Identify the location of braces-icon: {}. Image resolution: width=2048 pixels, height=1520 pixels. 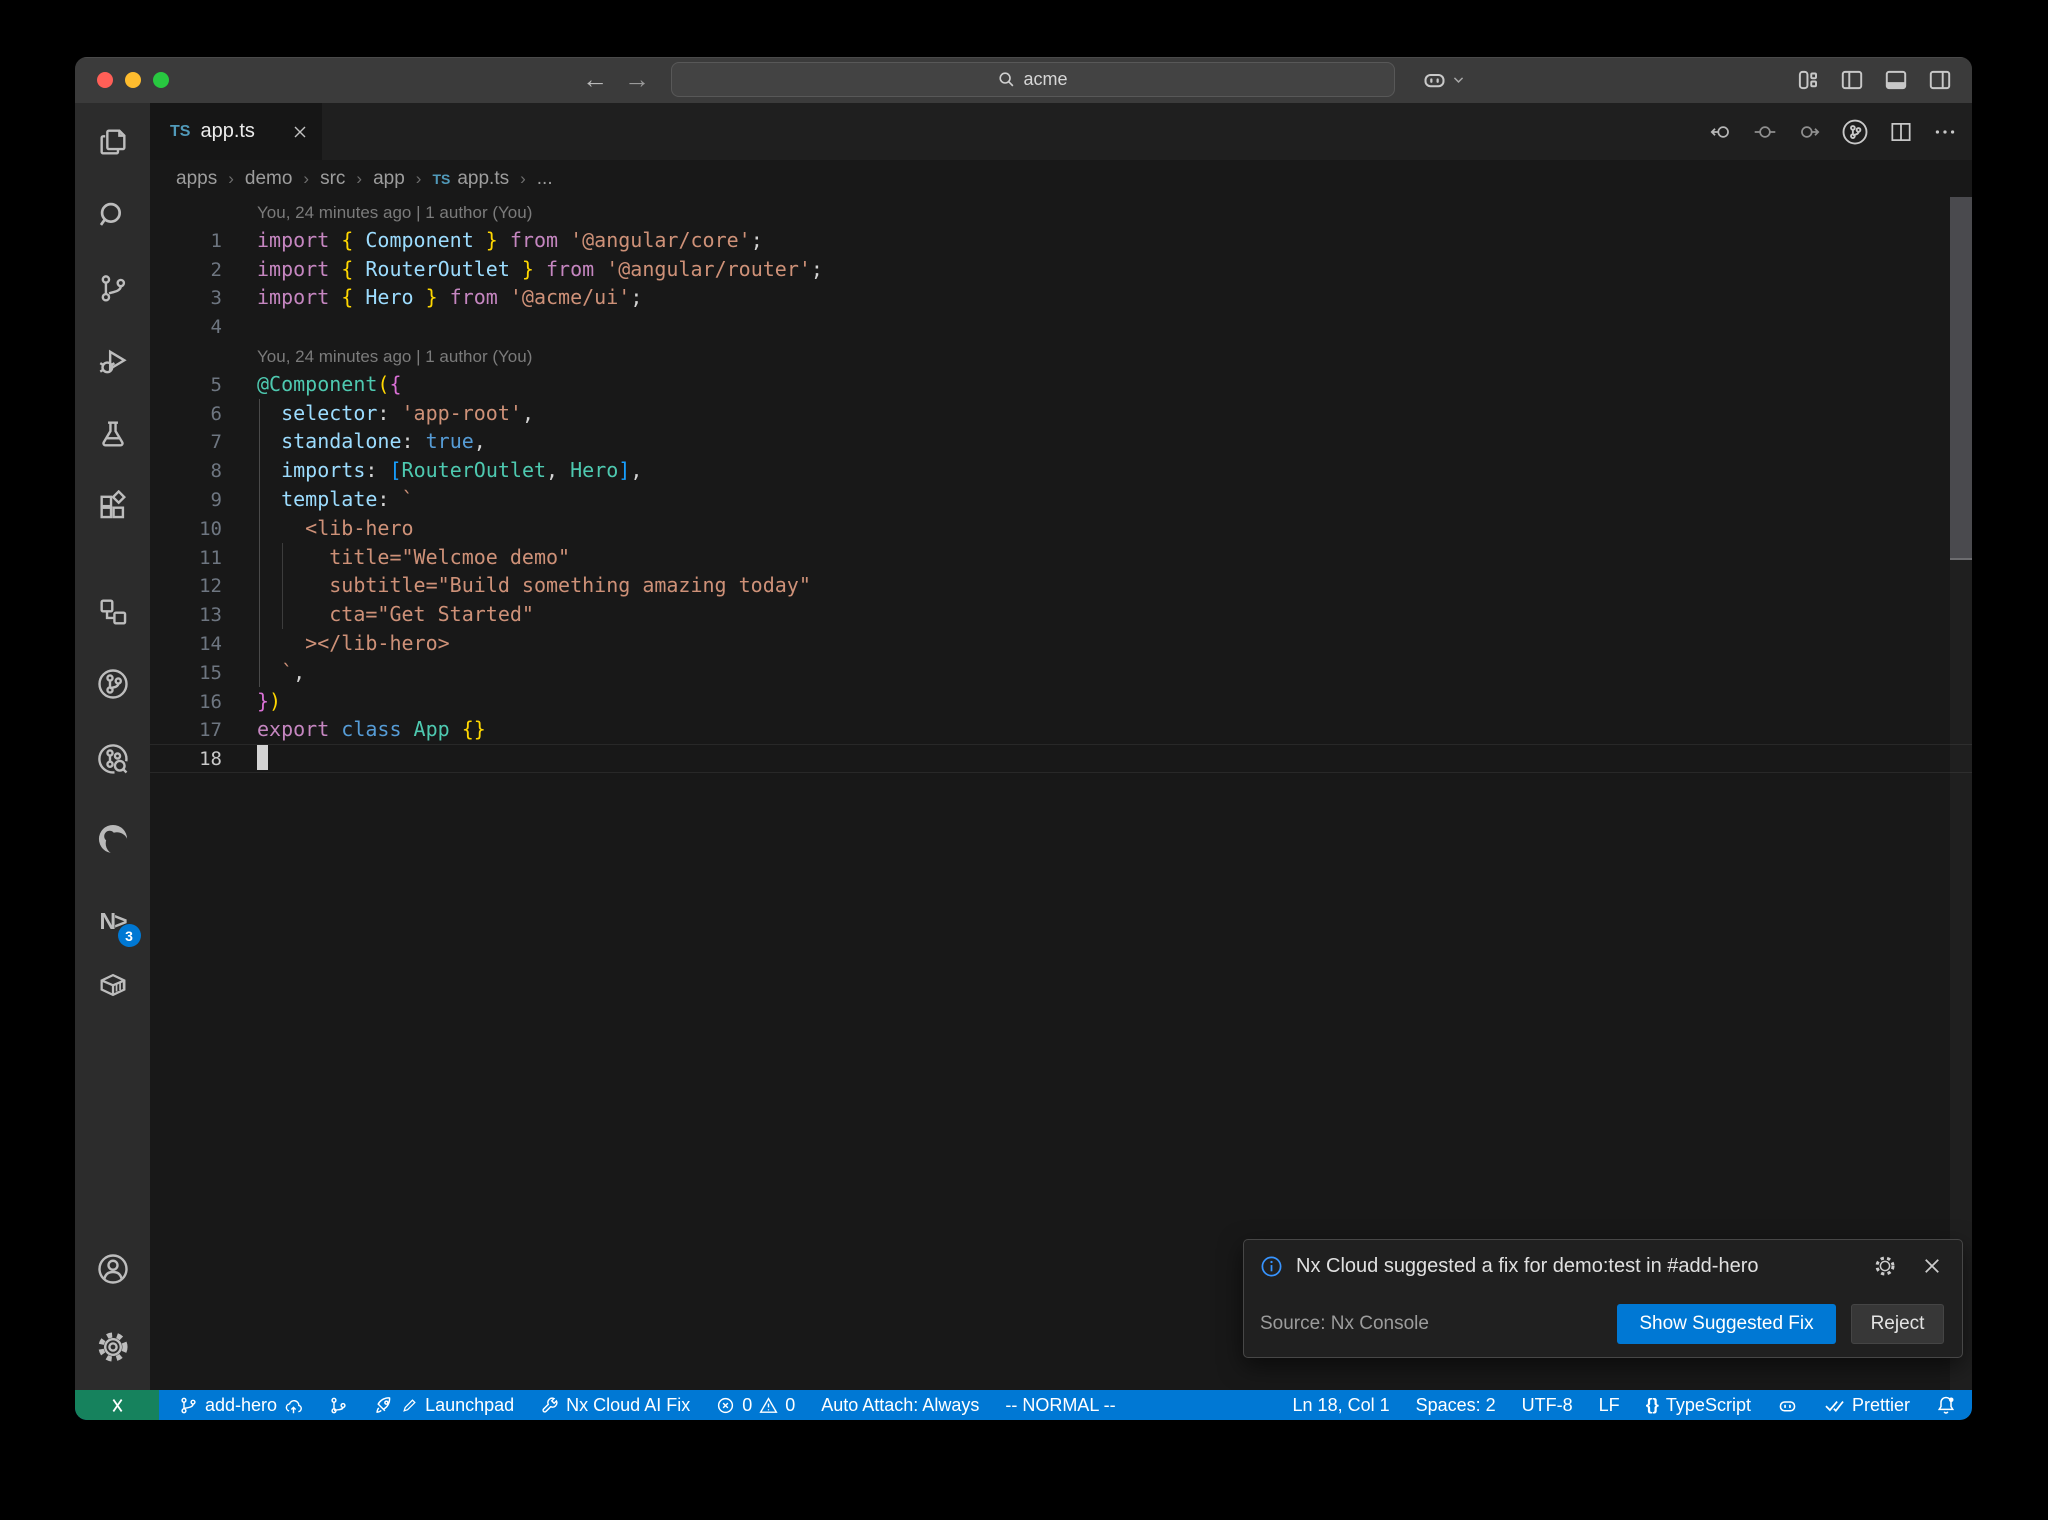
(1652, 1404).